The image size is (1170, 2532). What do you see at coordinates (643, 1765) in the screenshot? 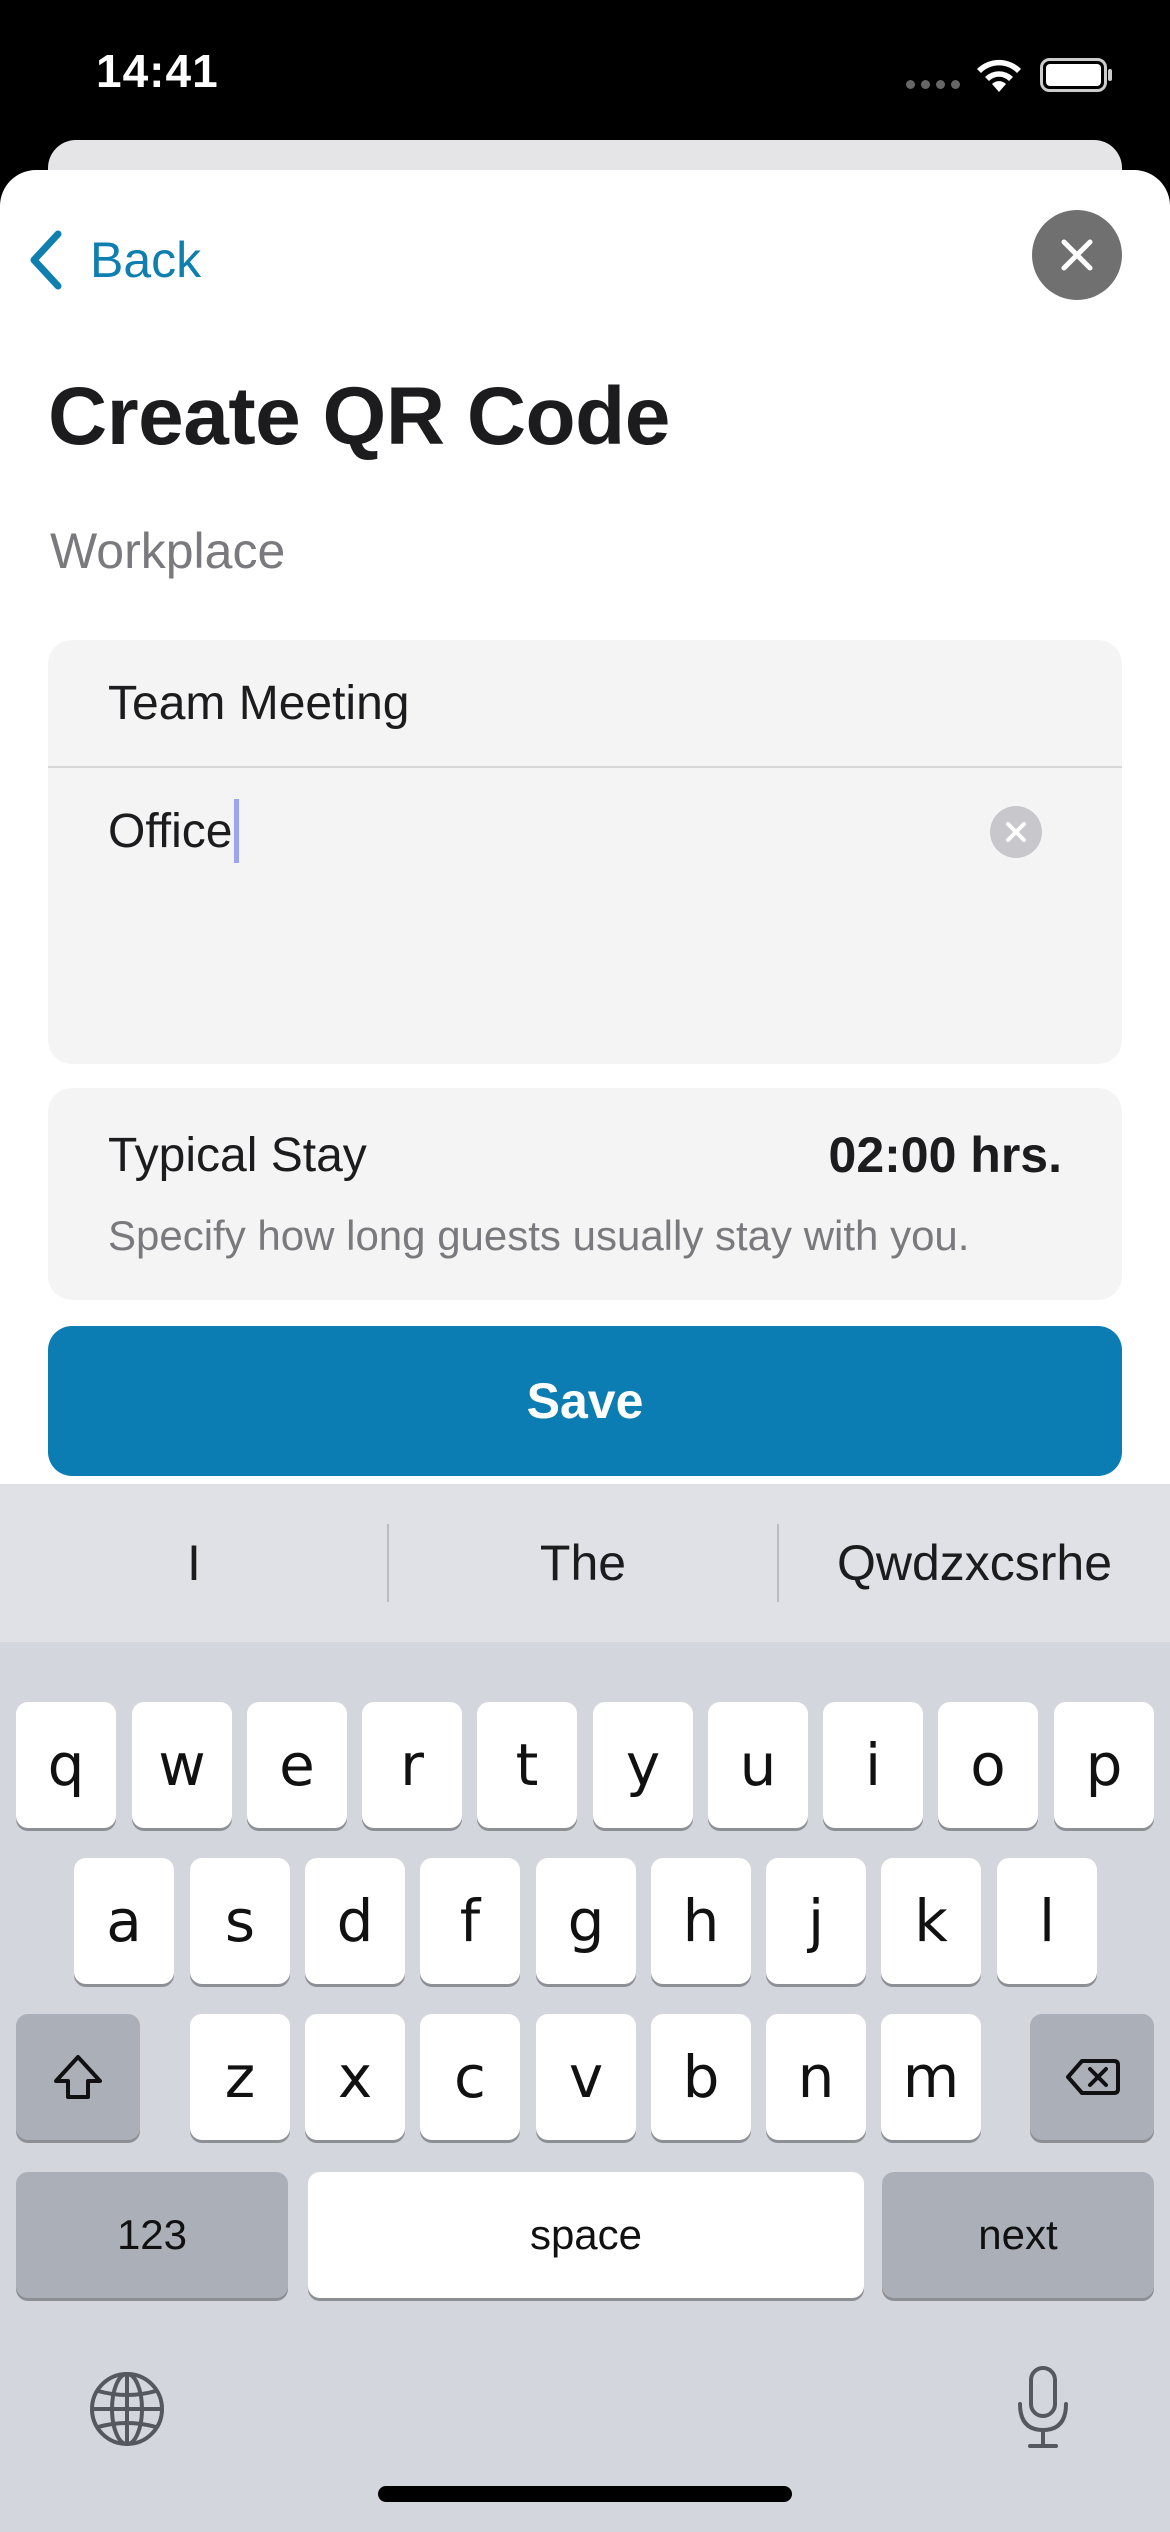
I see `key-y: y` at bounding box center [643, 1765].